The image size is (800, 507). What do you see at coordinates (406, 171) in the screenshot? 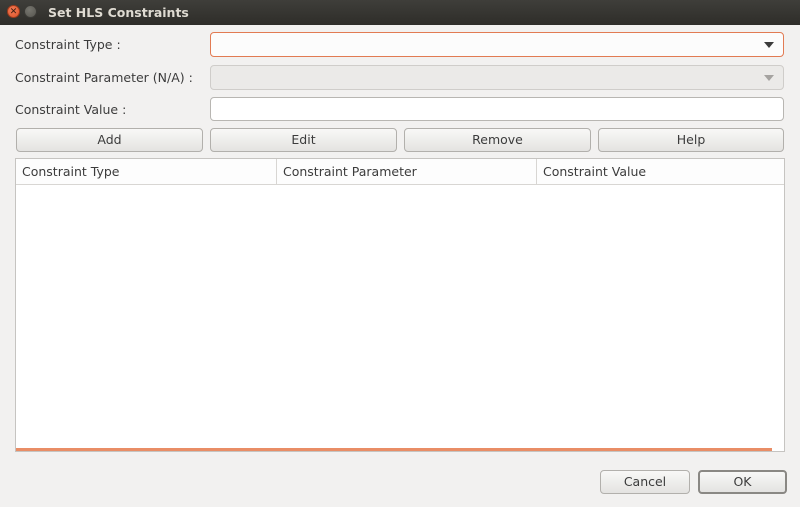
I see `column-header-constraint-parameter: Constraint Parameter` at bounding box center [406, 171].